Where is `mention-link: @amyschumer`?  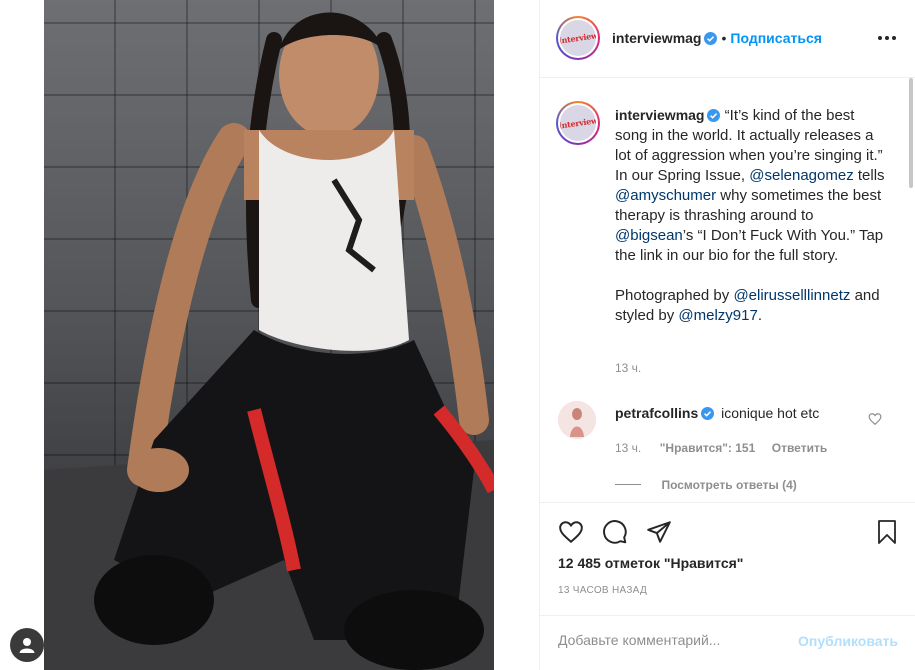 mention-link: @amyschumer is located at coordinates (665, 195).